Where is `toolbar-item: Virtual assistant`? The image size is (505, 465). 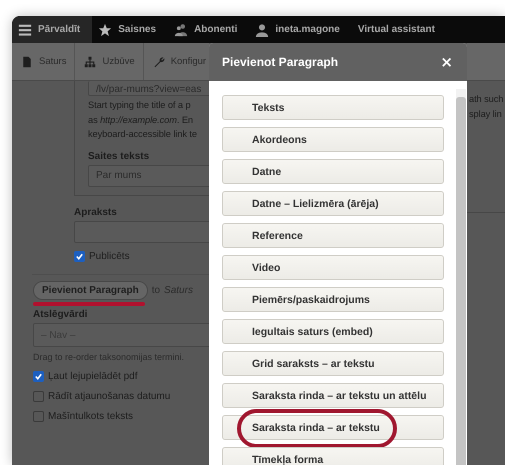 toolbar-item: Virtual assistant is located at coordinates (399, 29).